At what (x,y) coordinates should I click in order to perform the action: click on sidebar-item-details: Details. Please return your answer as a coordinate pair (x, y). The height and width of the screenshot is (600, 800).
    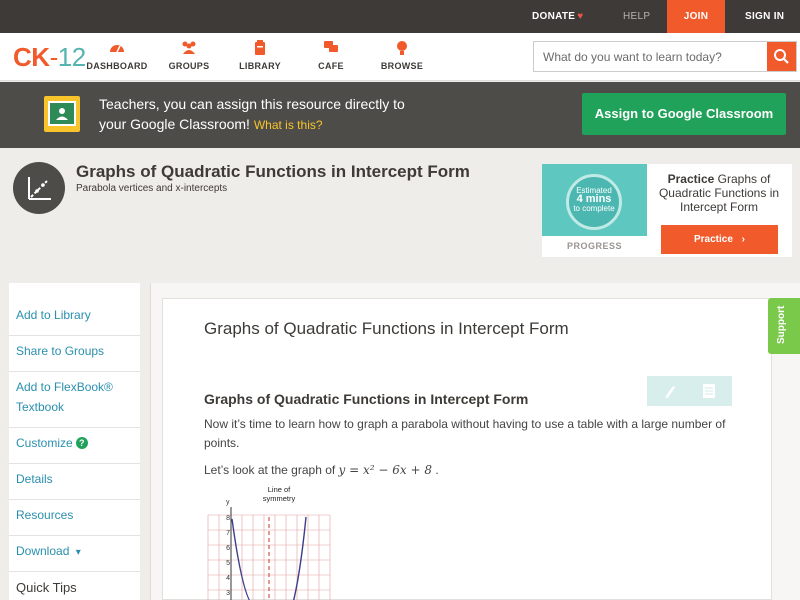
    Looking at the image, I should click on (34, 479).